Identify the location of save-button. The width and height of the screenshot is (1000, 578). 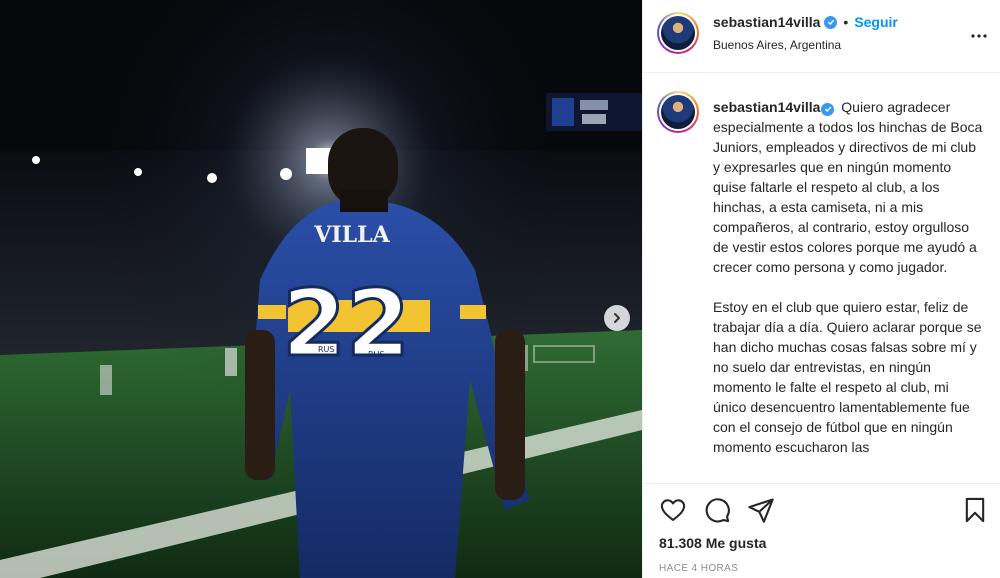
(976, 511).